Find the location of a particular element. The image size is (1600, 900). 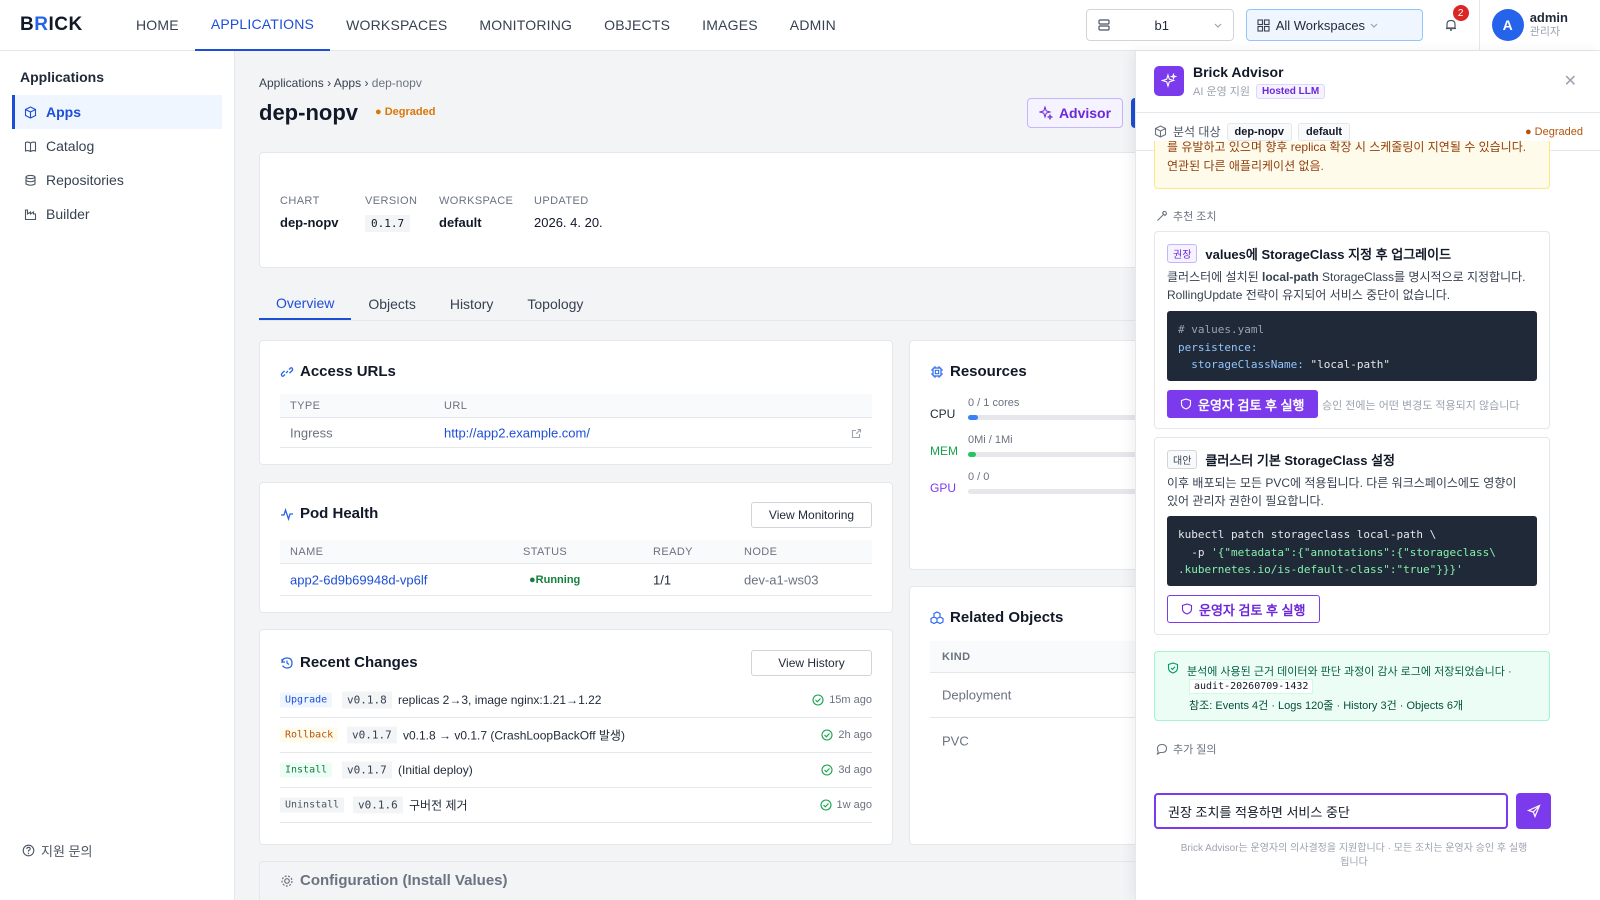

server-icon is located at coordinates (1104, 25).